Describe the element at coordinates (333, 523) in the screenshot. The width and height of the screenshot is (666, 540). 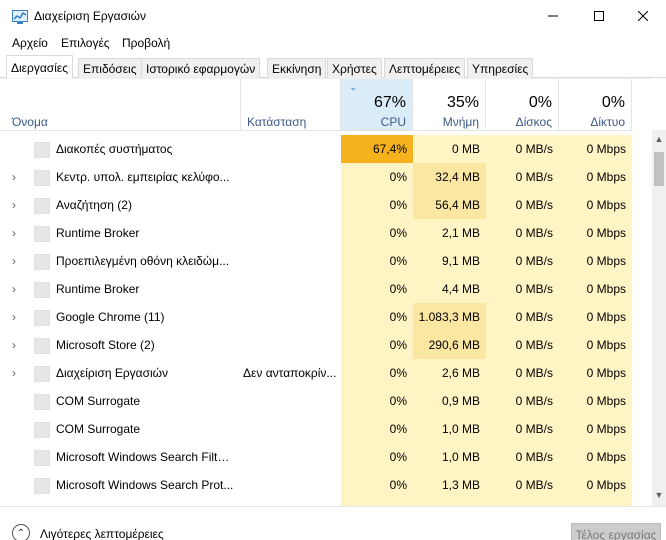
I see `footer: ⌃ Λιγότερες λεπτομέρειες Τέλος εργασίας` at that location.